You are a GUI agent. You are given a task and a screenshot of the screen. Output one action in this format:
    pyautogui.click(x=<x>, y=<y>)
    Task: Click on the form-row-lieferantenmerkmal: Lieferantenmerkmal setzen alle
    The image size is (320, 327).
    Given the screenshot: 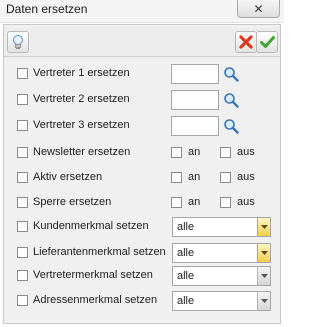 What is the action you would take?
    pyautogui.click(x=142, y=253)
    